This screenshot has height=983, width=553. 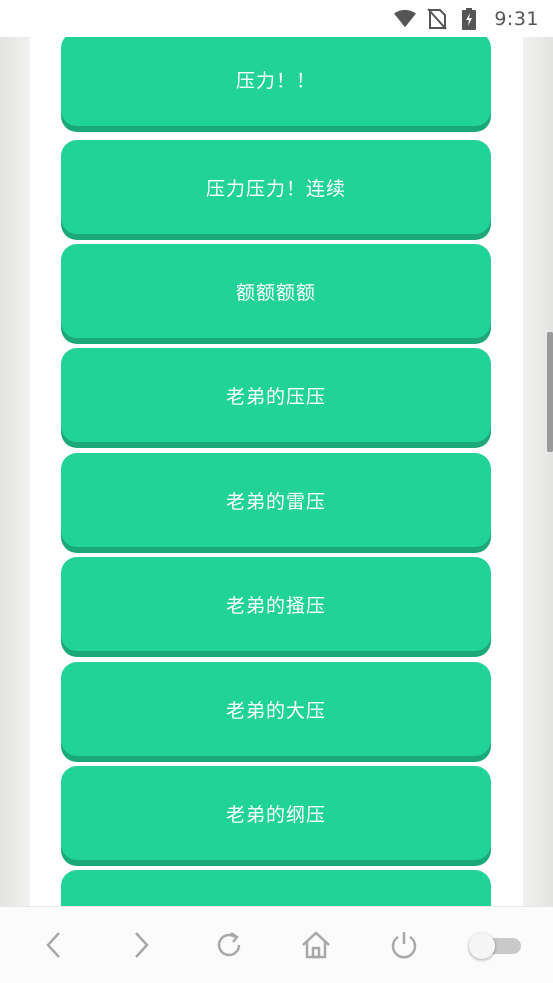 What do you see at coordinates (276, 604) in the screenshot?
I see `list-button: 老弟的搔压` at bounding box center [276, 604].